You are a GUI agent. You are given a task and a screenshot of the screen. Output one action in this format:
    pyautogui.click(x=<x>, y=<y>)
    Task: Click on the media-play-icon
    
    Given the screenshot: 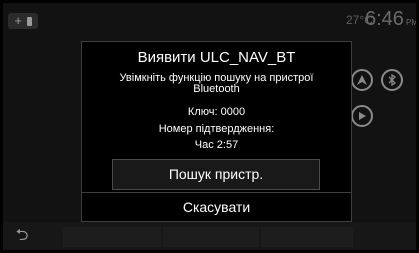 What is the action you would take?
    pyautogui.click(x=362, y=116)
    